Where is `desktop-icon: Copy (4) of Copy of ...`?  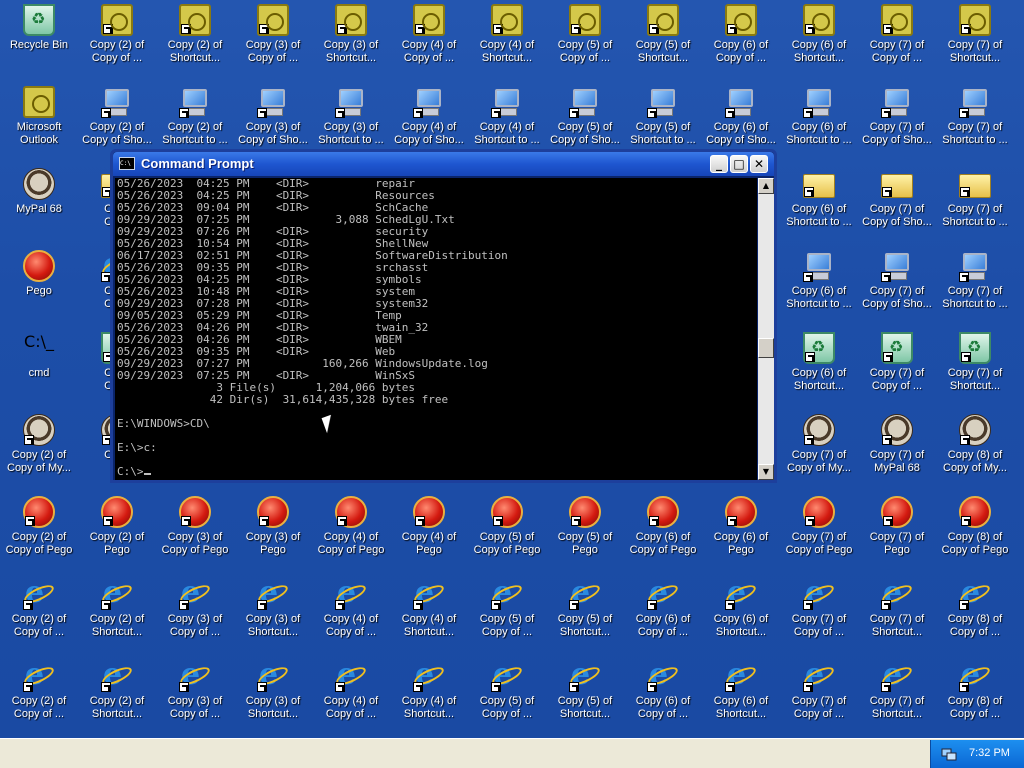
desktop-icon: Copy (4) of Copy of ... is located at coordinates (429, 43).